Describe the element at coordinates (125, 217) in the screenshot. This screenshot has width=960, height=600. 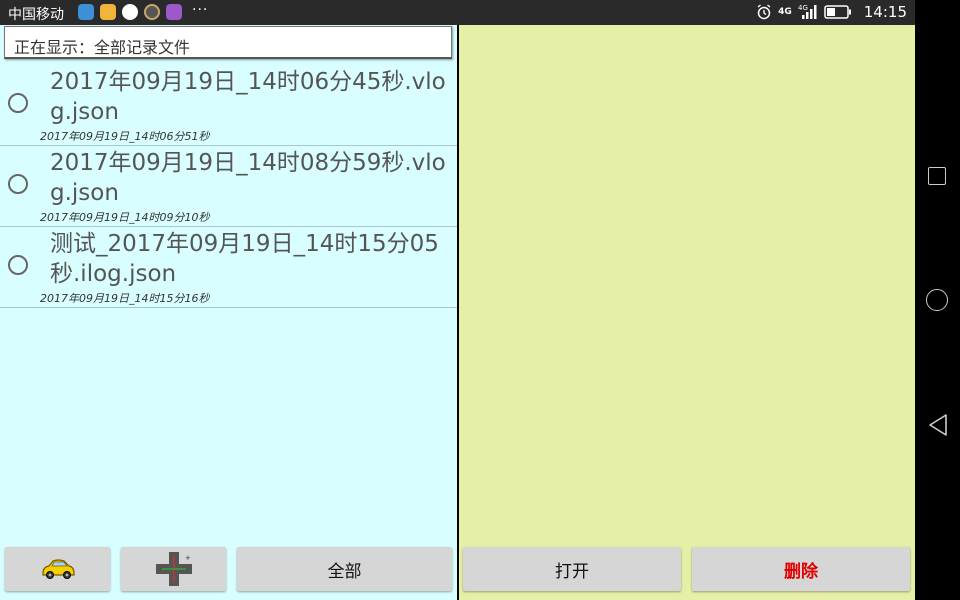
I see `file-timestamp: 2017年09月19日_14时09分10秒` at that location.